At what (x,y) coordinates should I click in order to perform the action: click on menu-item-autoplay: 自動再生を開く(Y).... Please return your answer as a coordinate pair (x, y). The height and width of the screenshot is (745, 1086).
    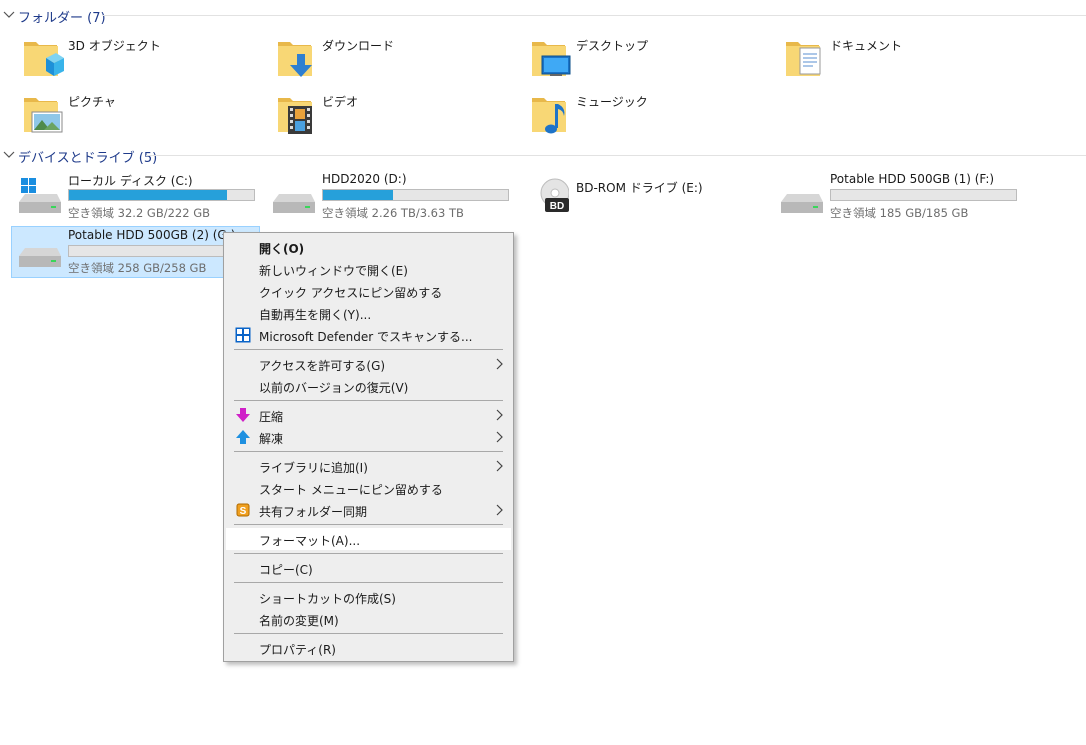
    Looking at the image, I should click on (368, 313).